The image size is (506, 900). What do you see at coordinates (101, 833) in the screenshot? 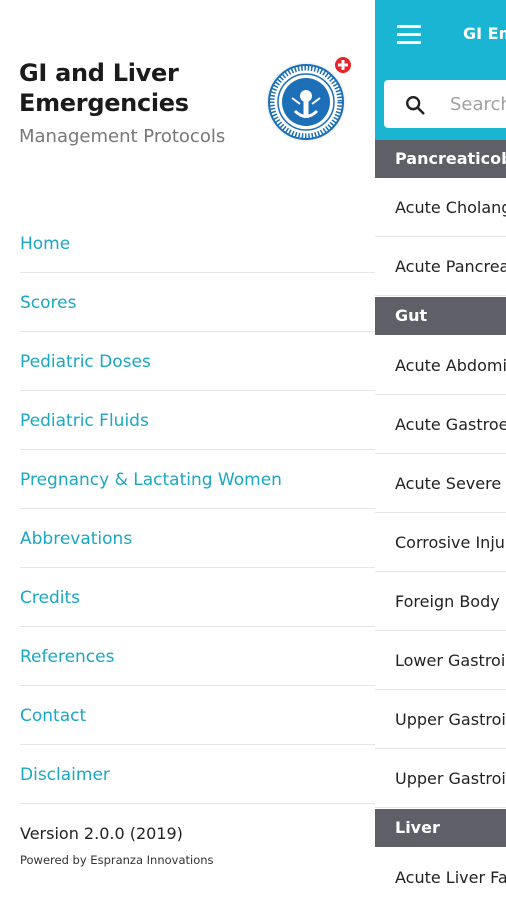
I see `version-text: Version 2.0.0 (2019)` at bounding box center [101, 833].